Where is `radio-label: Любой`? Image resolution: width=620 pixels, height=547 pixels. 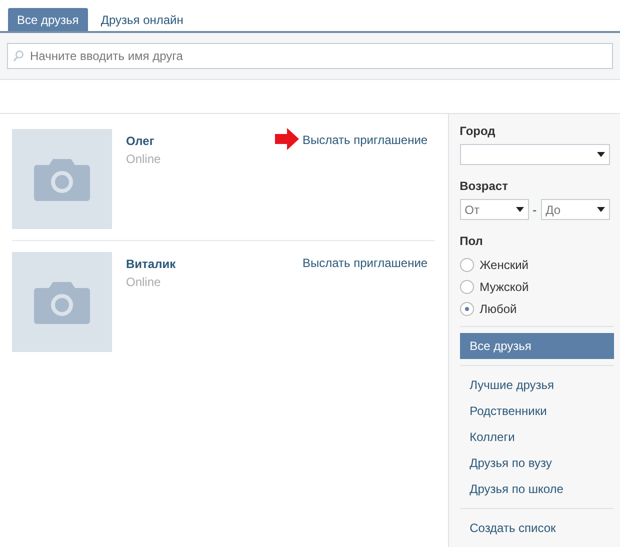 radio-label: Любой is located at coordinates (498, 309).